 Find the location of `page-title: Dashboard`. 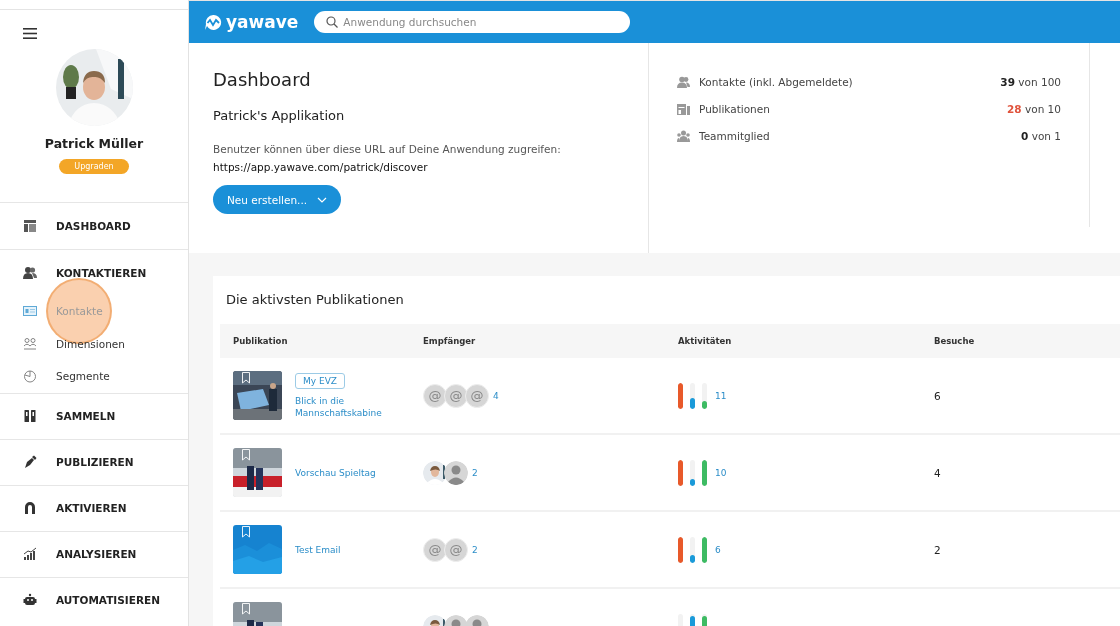

page-title: Dashboard is located at coordinates (262, 79).